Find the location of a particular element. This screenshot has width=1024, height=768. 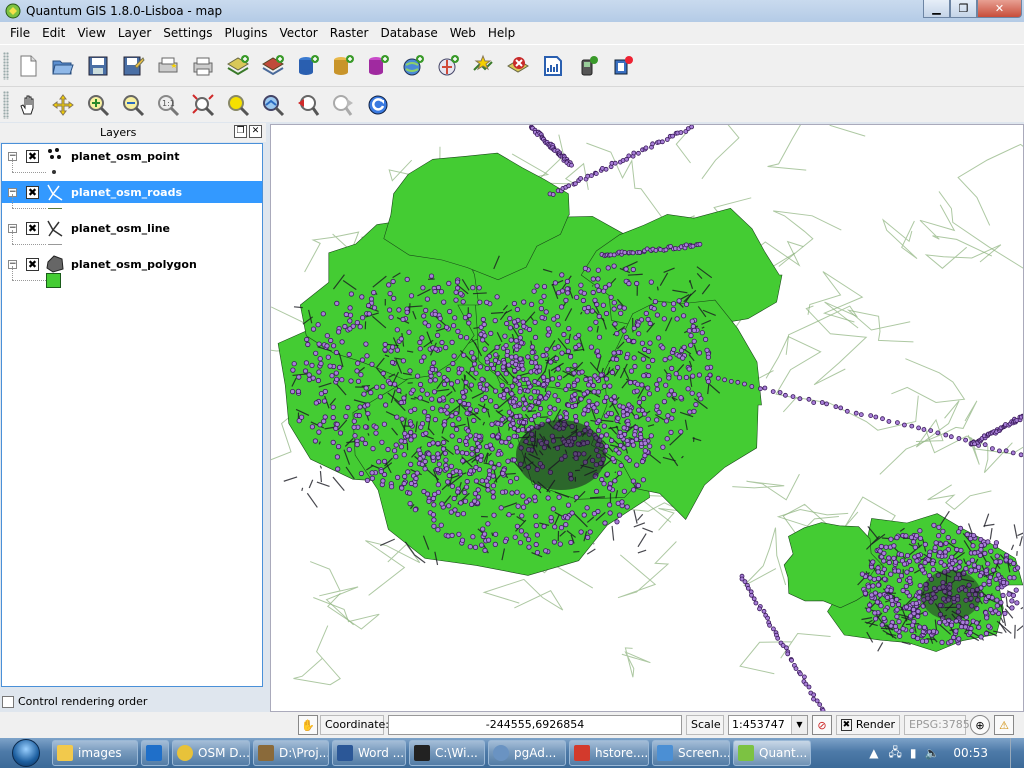

menu-plugins: Plugins is located at coordinates (246, 33).